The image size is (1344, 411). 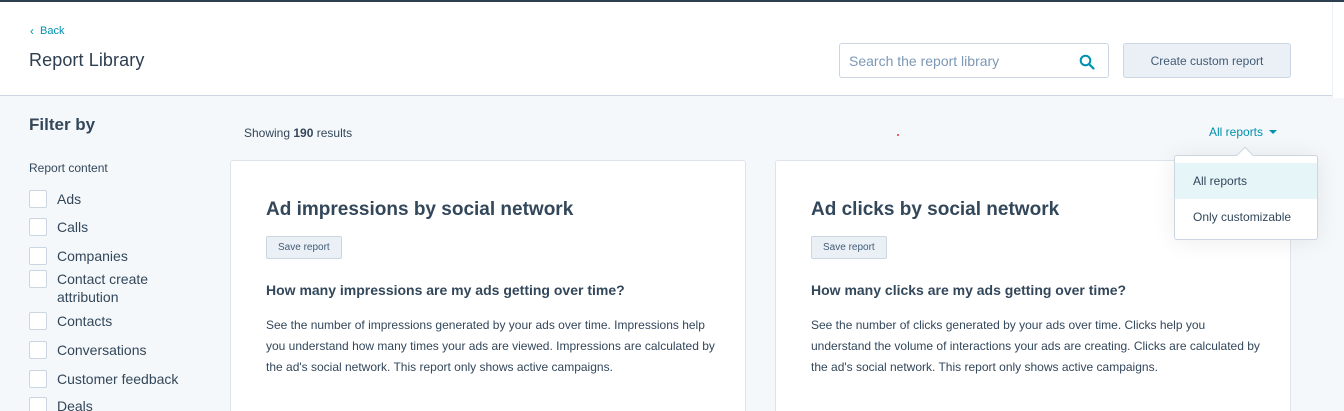 What do you see at coordinates (1207, 60) in the screenshot?
I see `create-custom-report-button: Create custom report` at bounding box center [1207, 60].